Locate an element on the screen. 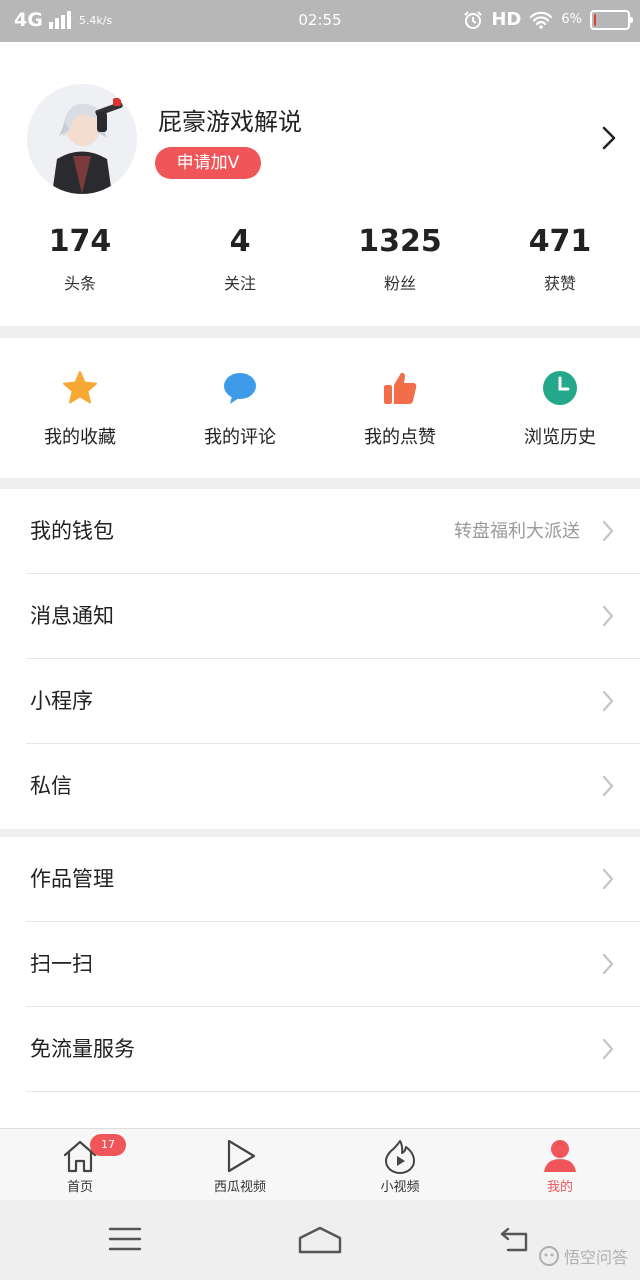  bottom-tab-bar: 17 首页 西瓜视频 小视频 我的 is located at coordinates (320, 1164).